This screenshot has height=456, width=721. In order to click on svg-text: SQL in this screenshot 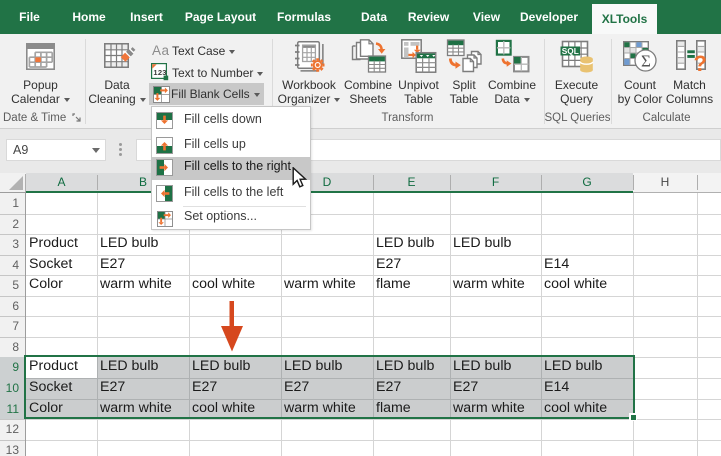, I will do `click(570, 51)`.